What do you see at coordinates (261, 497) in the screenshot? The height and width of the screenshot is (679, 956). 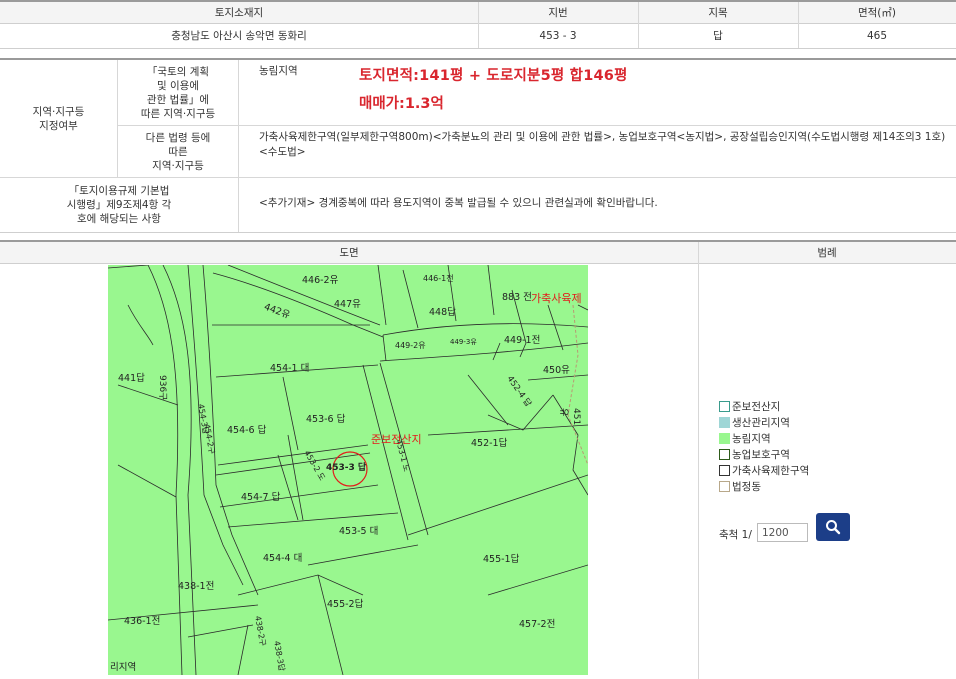 I see `parcel-label: 454-7 답` at bounding box center [261, 497].